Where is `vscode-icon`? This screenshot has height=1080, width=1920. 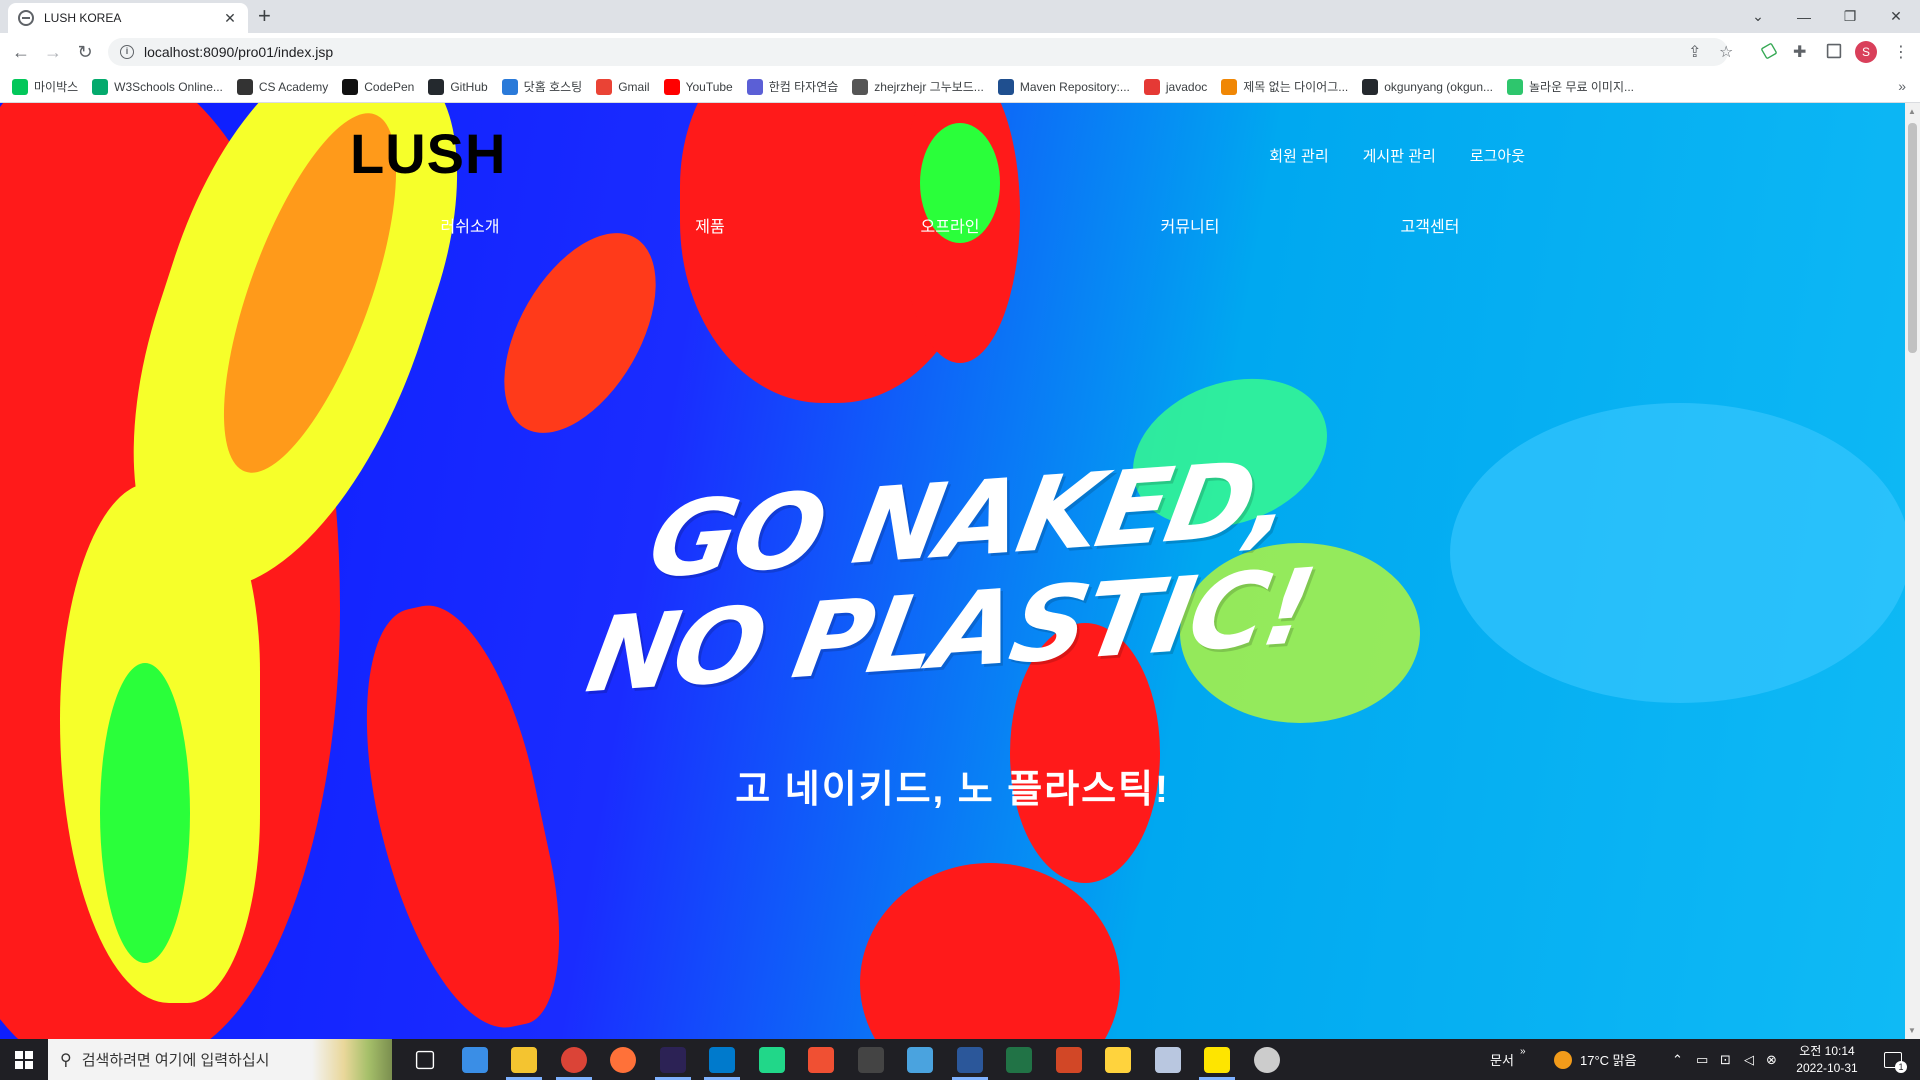
vscode-icon is located at coordinates (722, 1060).